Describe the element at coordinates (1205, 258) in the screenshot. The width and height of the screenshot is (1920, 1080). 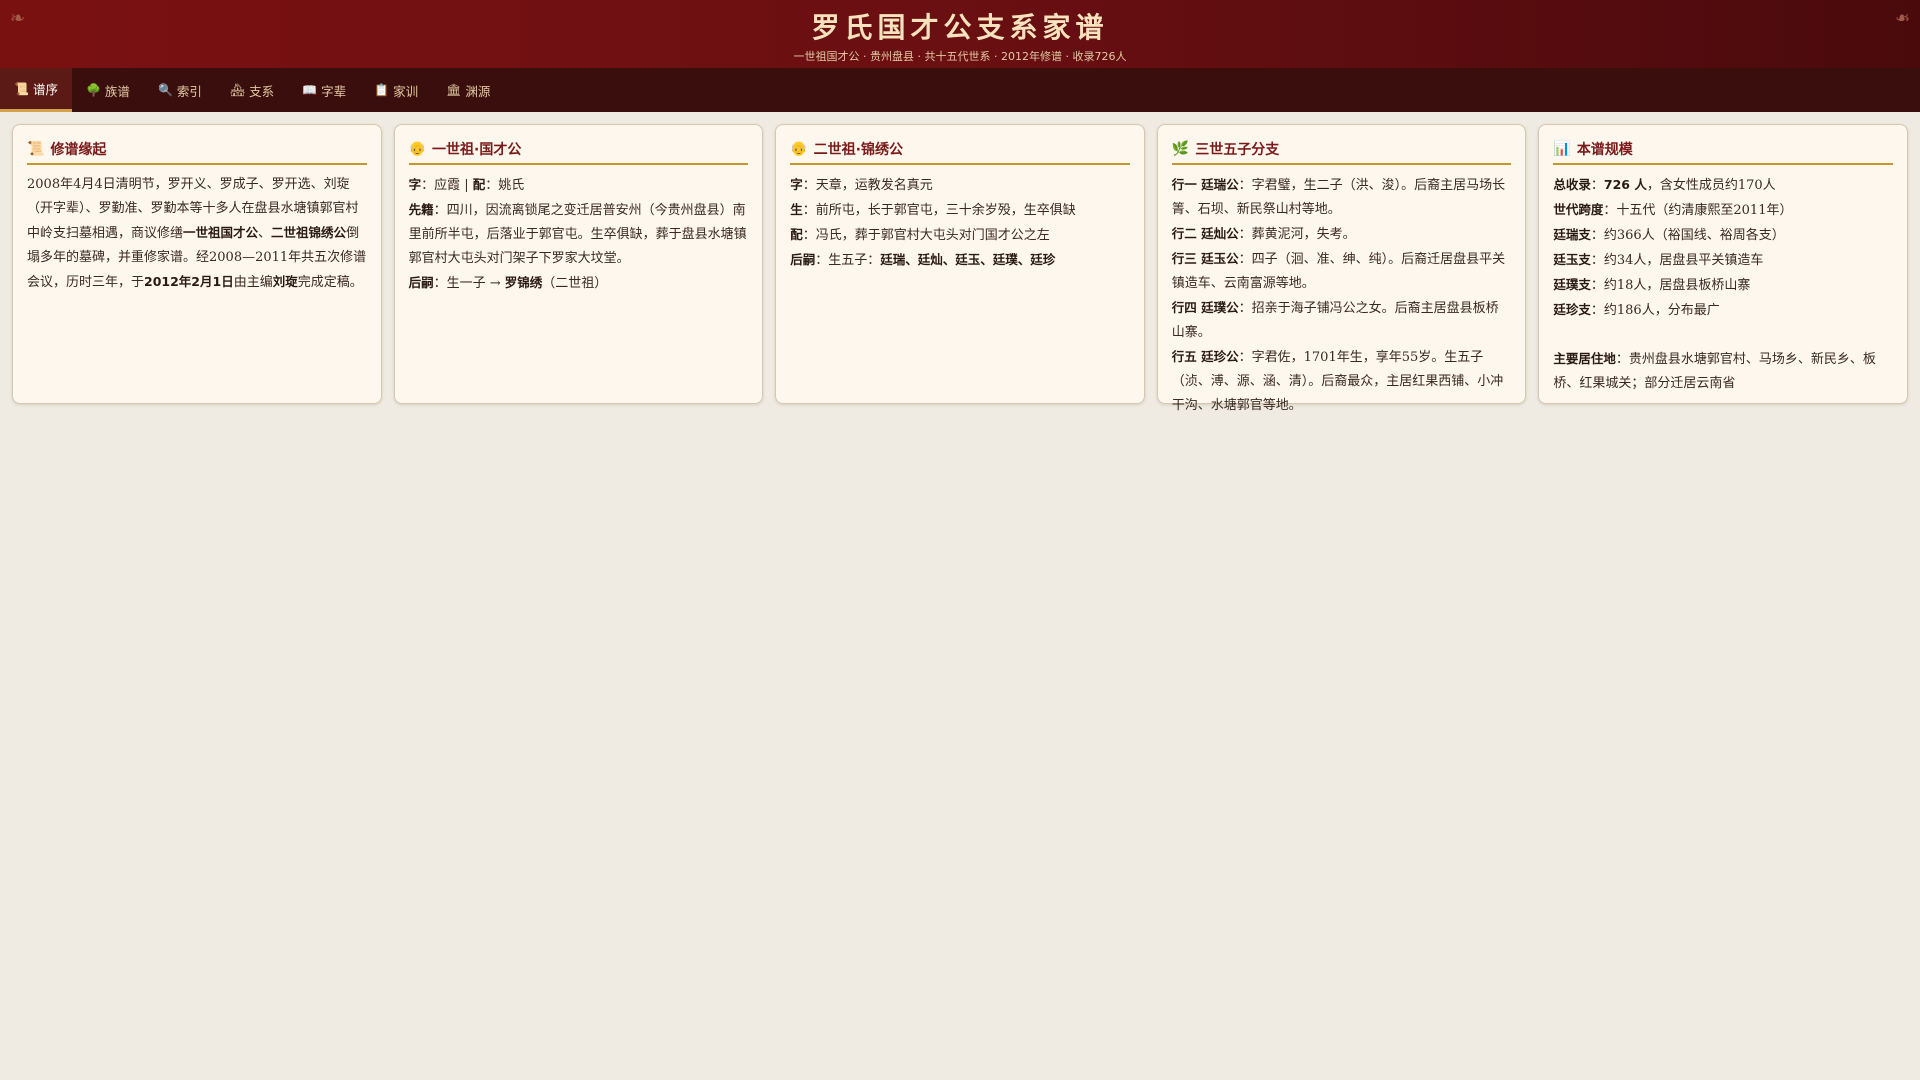
I see `field-key: 行三 廷玉公` at that location.